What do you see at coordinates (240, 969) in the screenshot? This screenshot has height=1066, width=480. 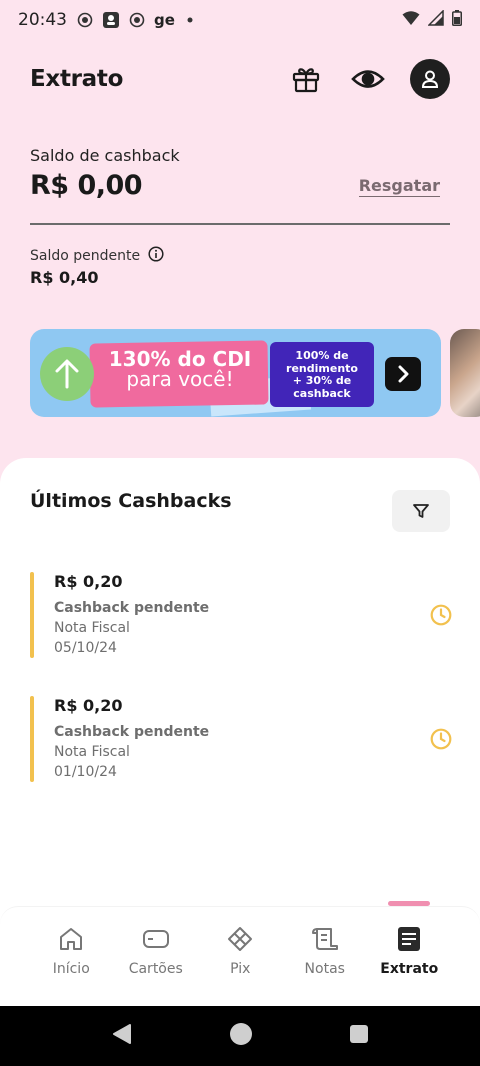 I see `nav-label: Pix` at bounding box center [240, 969].